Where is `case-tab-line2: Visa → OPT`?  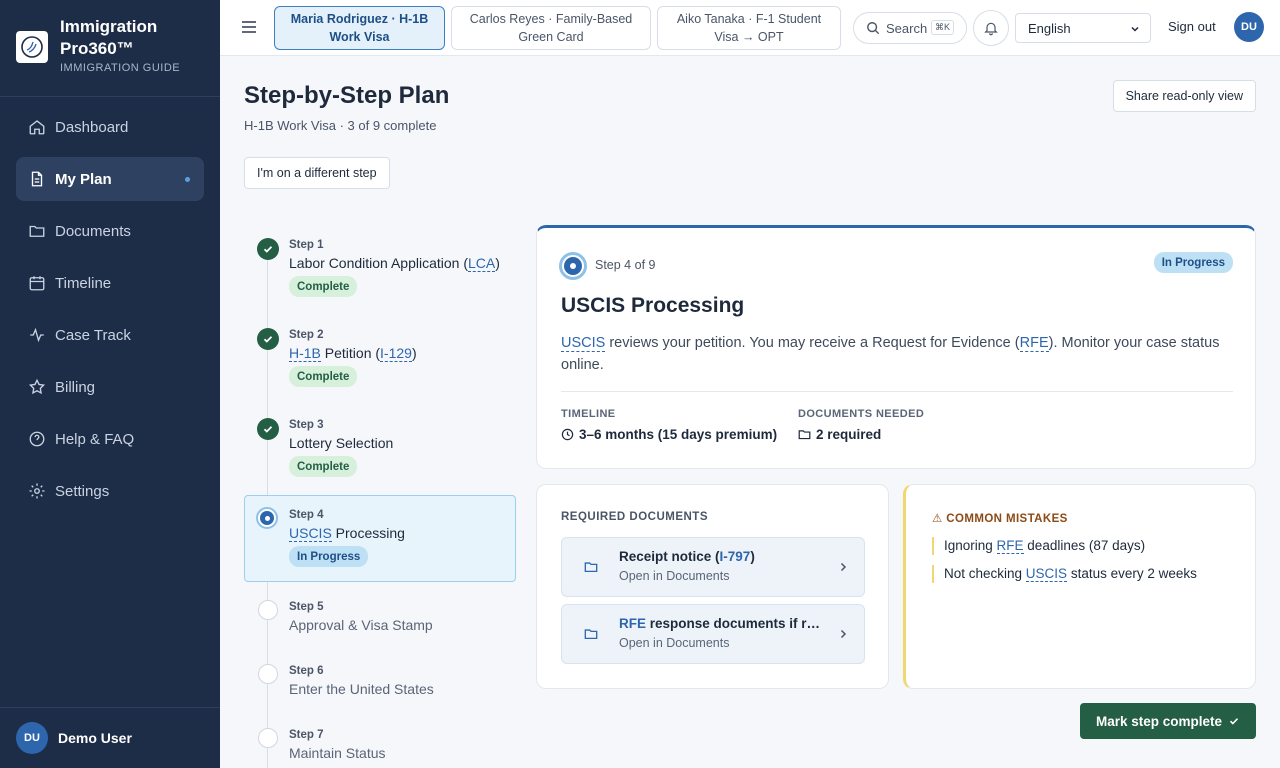
case-tab-line2: Visa → OPT is located at coordinates (749, 37).